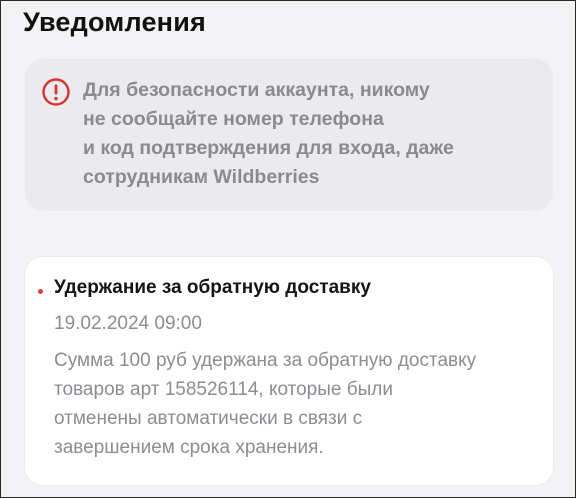  Describe the element at coordinates (212, 287) in the screenshot. I see `notification-title: Удержание за обратную доставку` at that location.